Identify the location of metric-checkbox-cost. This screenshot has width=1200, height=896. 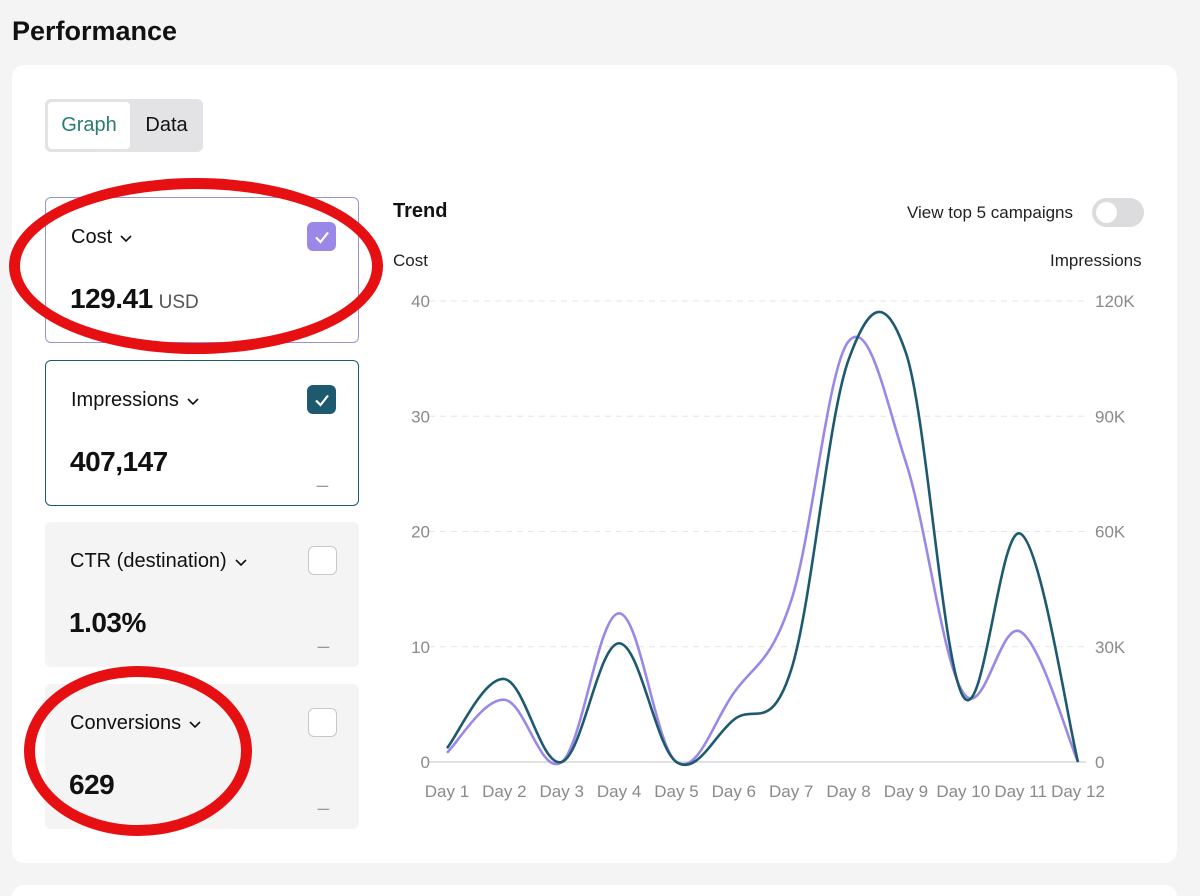
(321, 236).